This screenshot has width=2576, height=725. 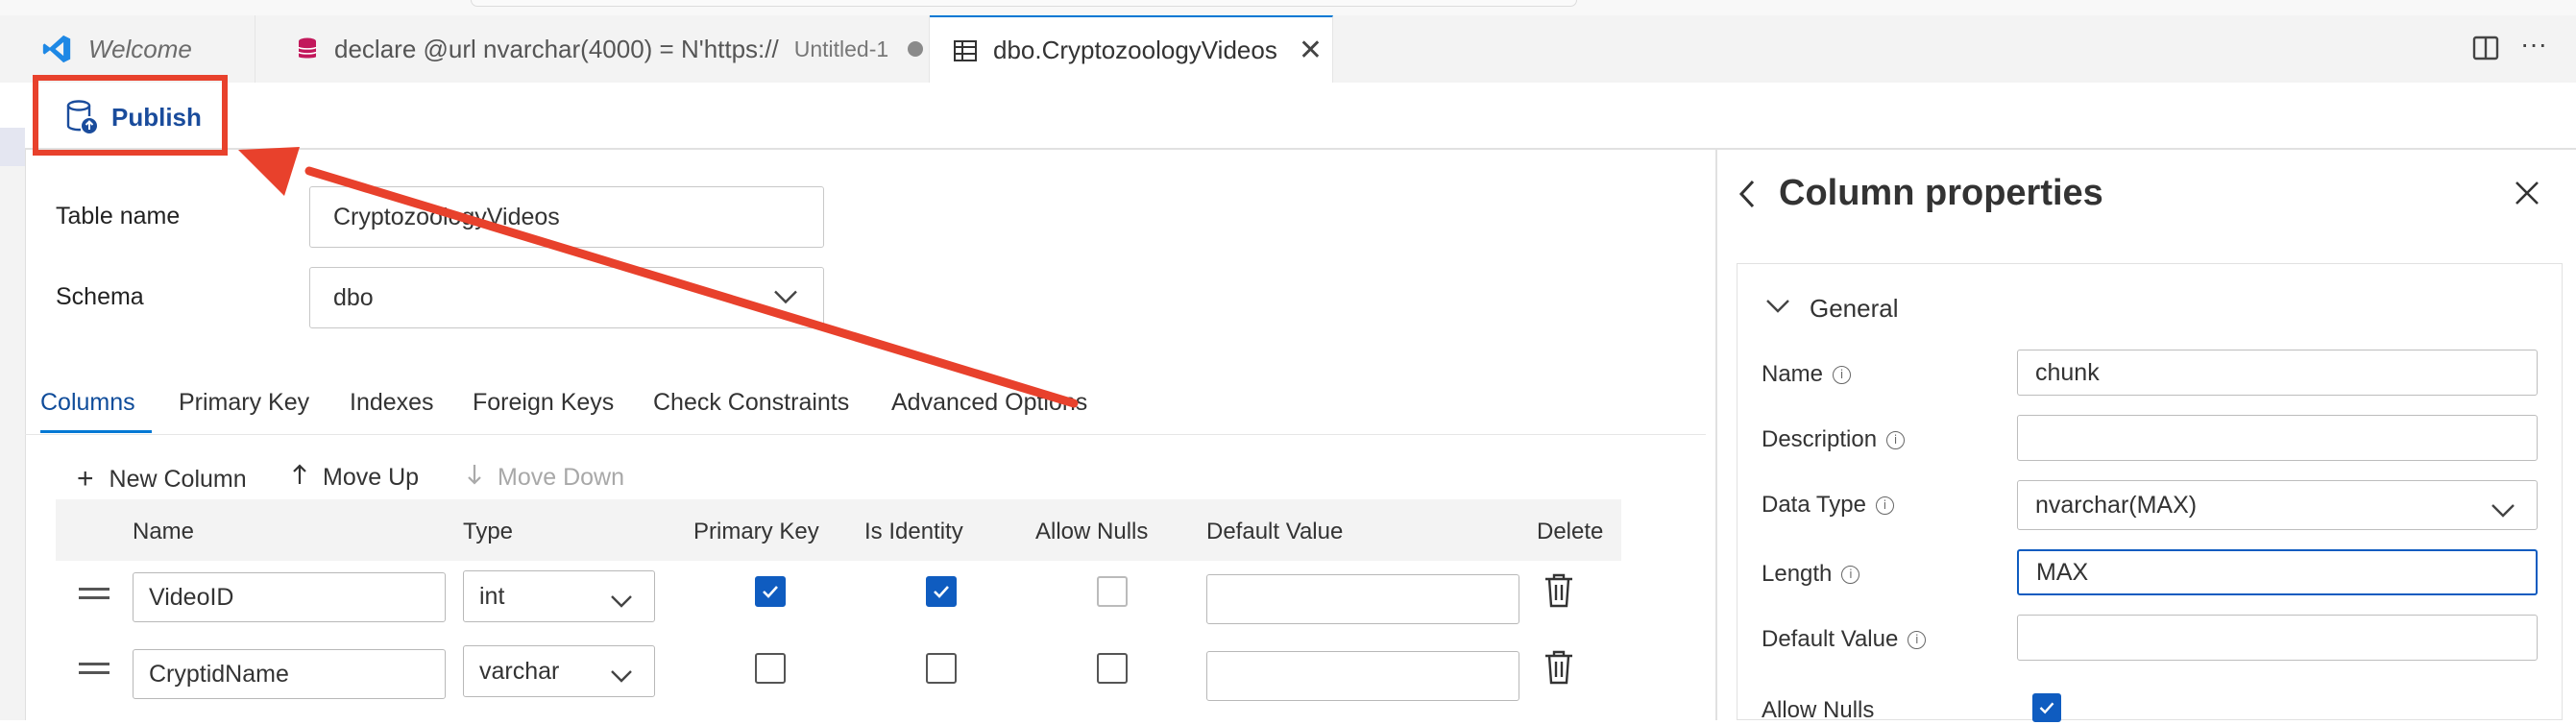 What do you see at coordinates (566, 217) in the screenshot?
I see `table-name-input: CryptozoologyVideos` at bounding box center [566, 217].